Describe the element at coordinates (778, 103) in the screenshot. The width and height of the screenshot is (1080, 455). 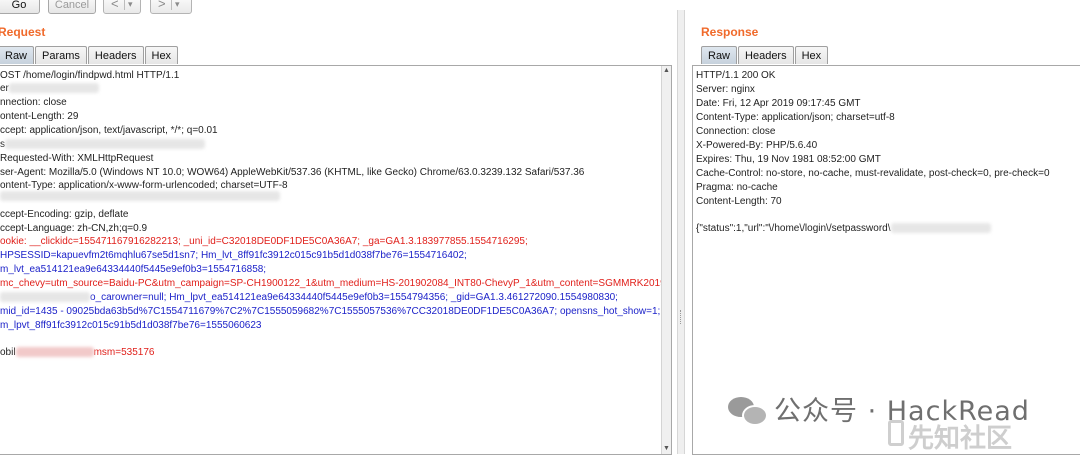
I see `header-line: Date: Fri, 12 Apr 2019 09:17:45 GMT` at that location.